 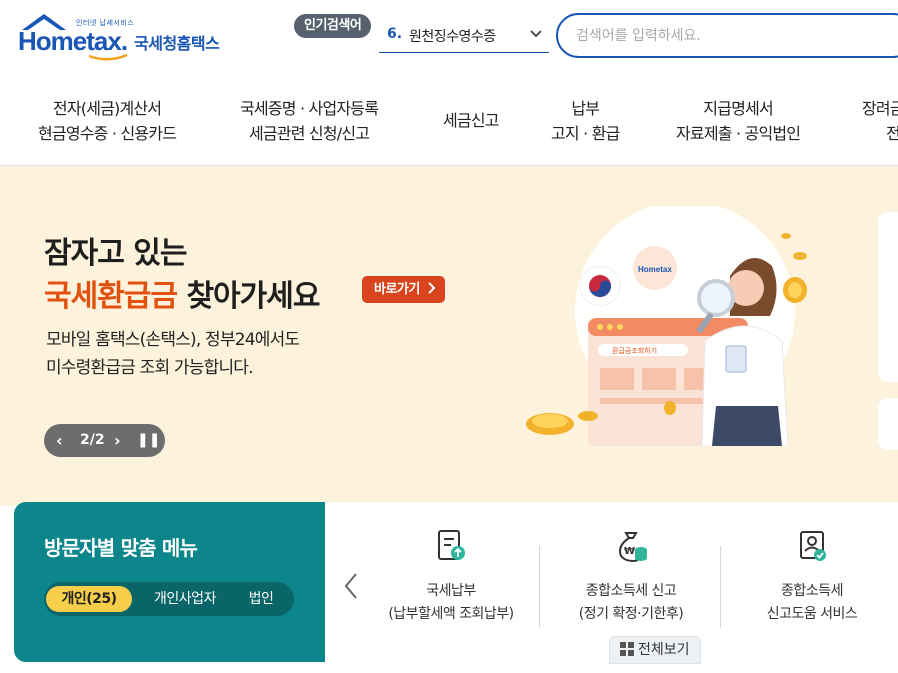 I want to click on search-box, so click(x=727, y=35).